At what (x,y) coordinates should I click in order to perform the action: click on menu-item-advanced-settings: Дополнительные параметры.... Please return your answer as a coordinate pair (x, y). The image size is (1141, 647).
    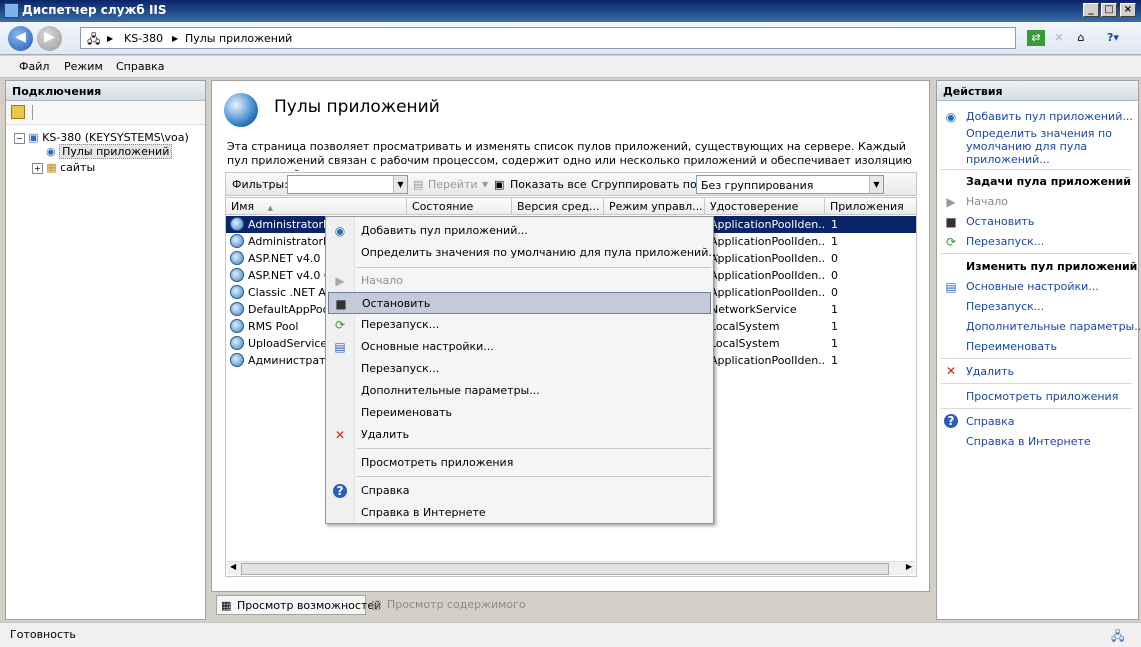
    Looking at the image, I should click on (519, 391).